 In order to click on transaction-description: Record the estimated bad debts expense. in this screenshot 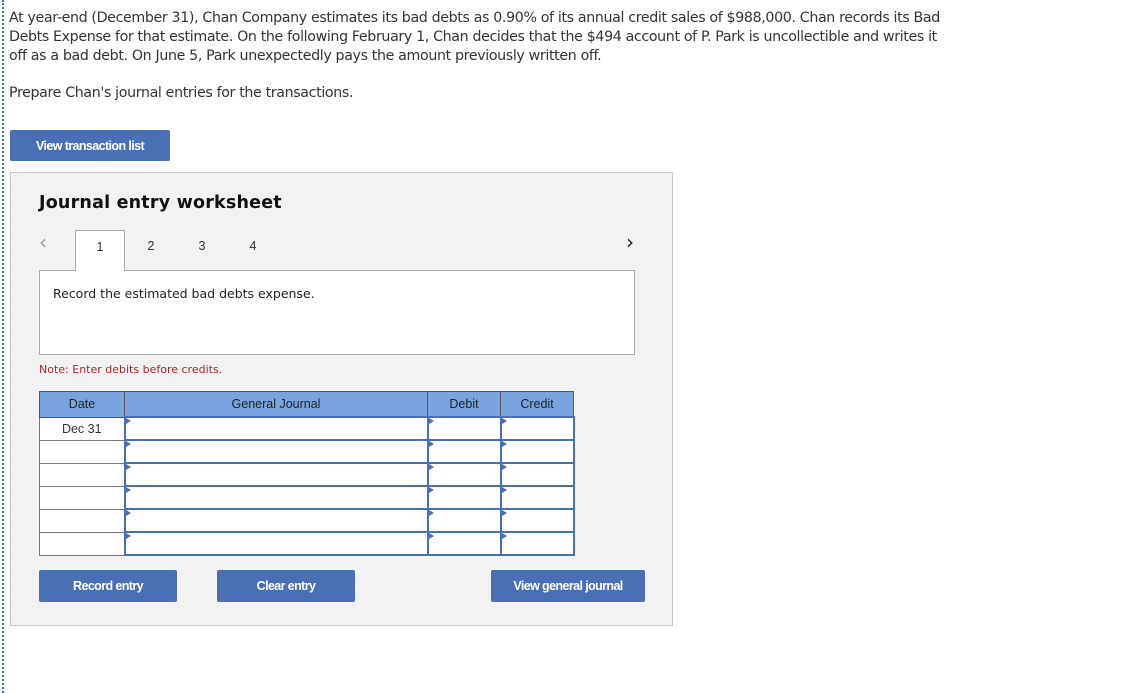, I will do `click(184, 293)`.